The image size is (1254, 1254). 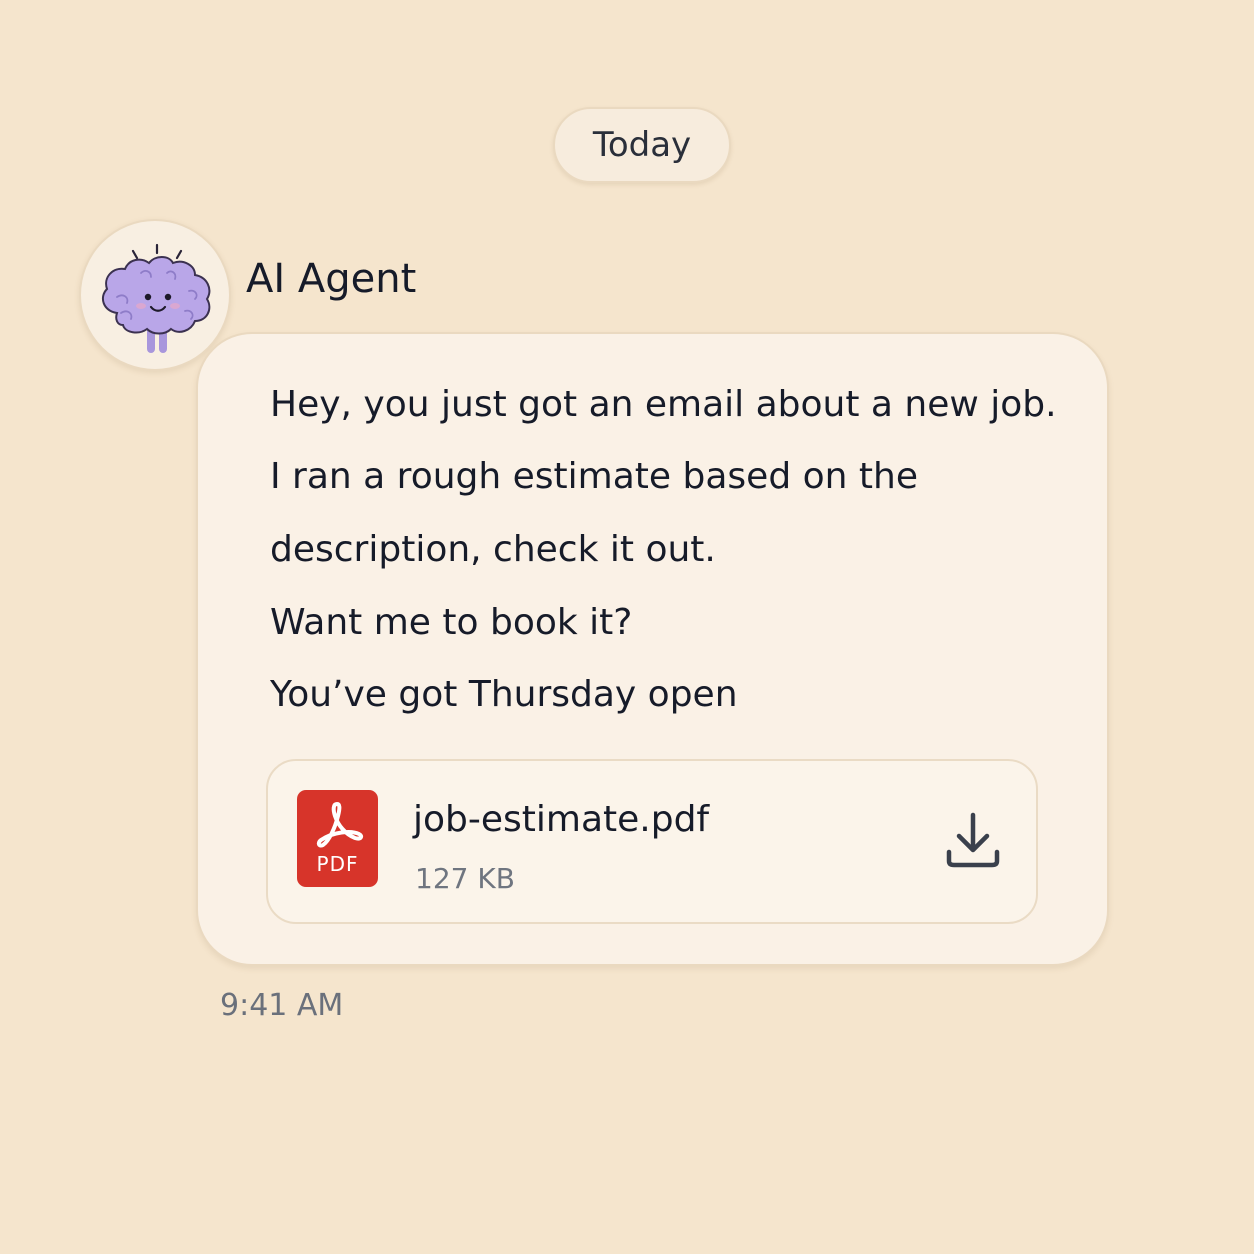 What do you see at coordinates (652, 841) in the screenshot?
I see `file-attachment: PDF job-estimate.pdf 127 KB` at bounding box center [652, 841].